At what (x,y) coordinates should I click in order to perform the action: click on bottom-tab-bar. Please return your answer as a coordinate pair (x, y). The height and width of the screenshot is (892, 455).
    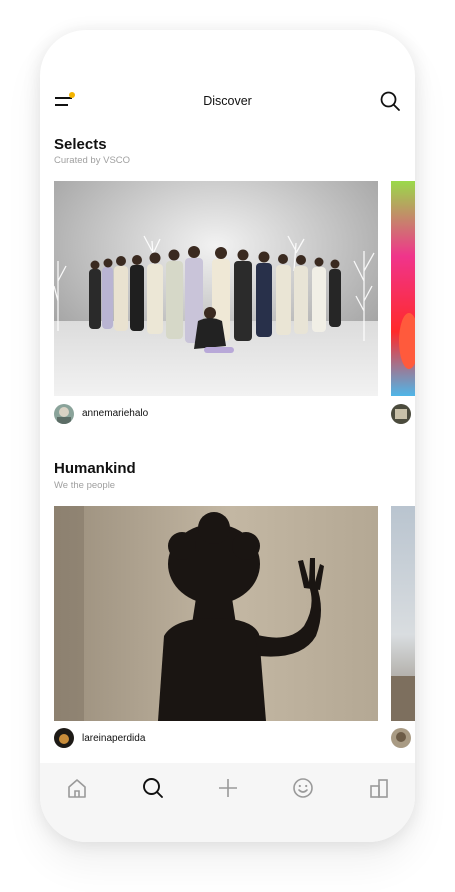
    Looking at the image, I should click on (227, 802).